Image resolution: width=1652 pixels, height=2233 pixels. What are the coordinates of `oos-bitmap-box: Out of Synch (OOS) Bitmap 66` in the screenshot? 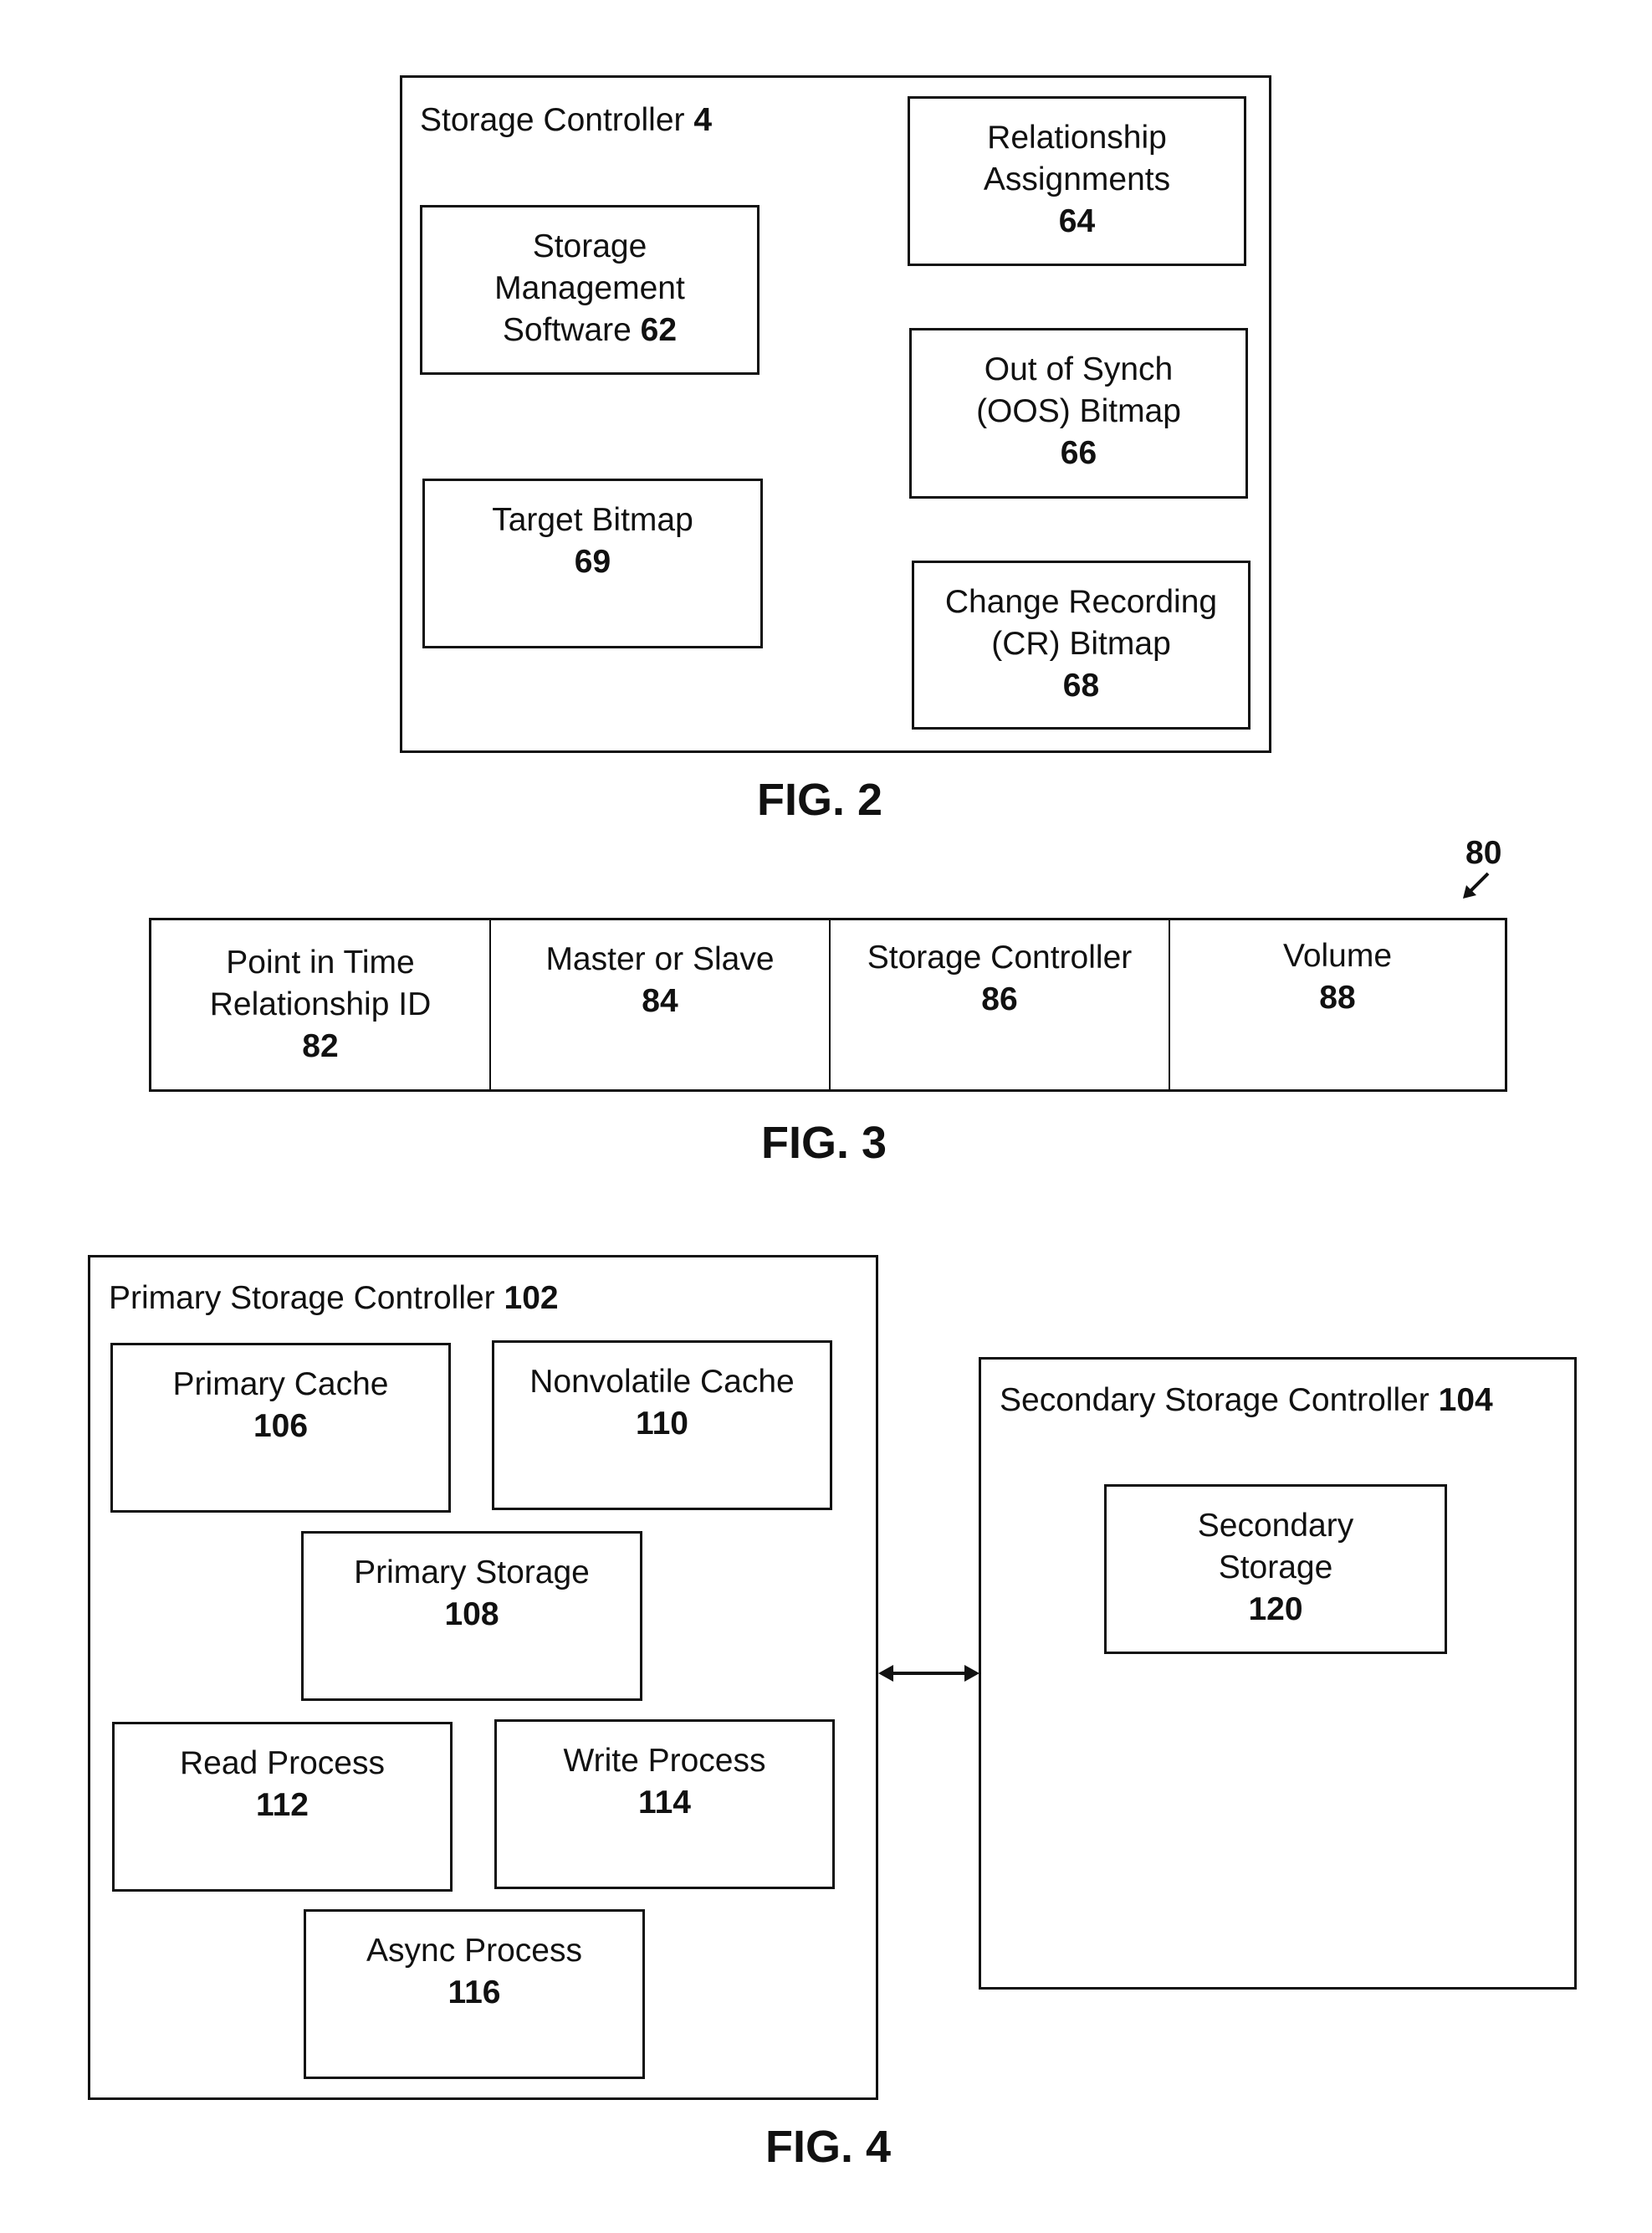 It's located at (1078, 413).